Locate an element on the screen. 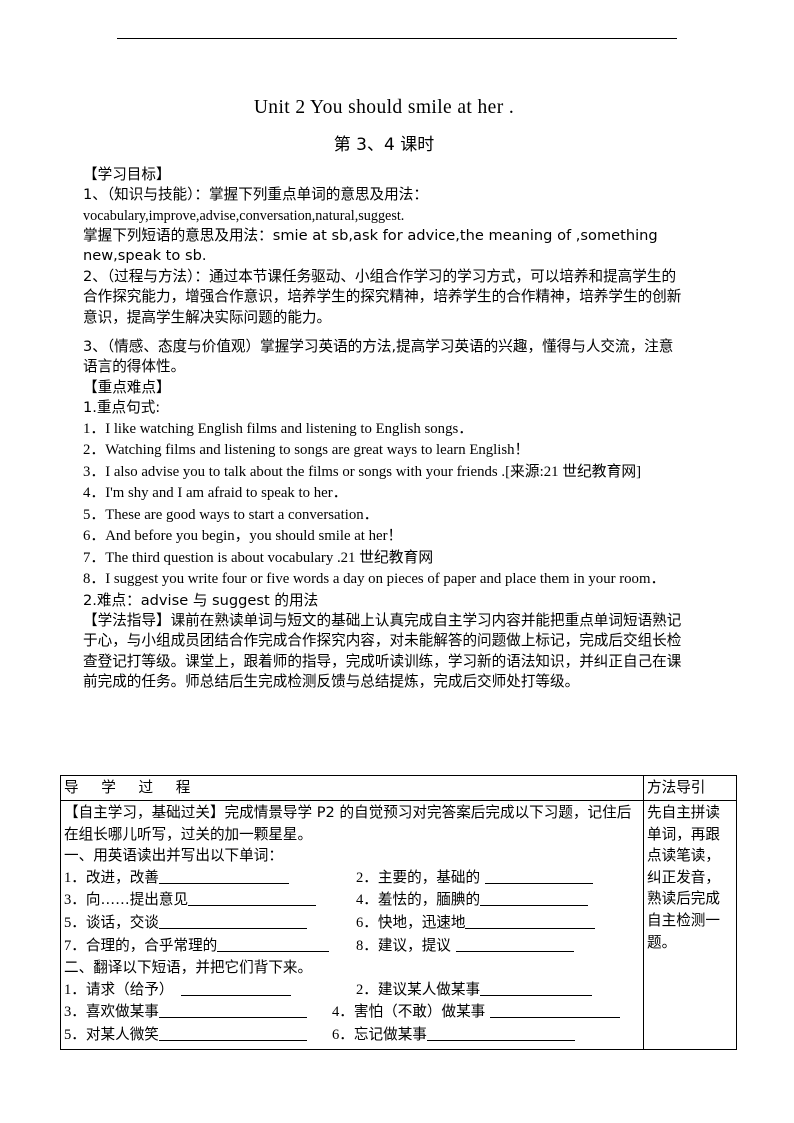 The image size is (794, 1123). word-number: 1． is located at coordinates (75, 877).